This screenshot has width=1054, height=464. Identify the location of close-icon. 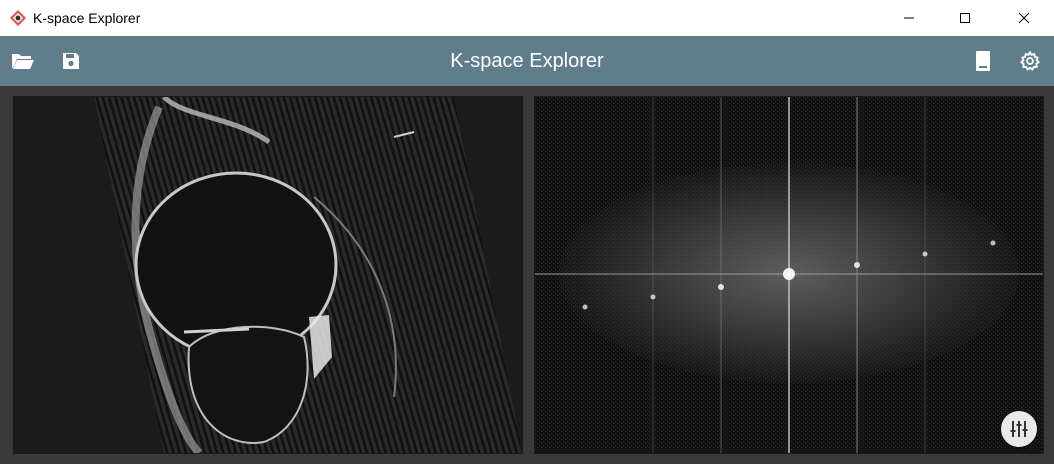
(1024, 18).